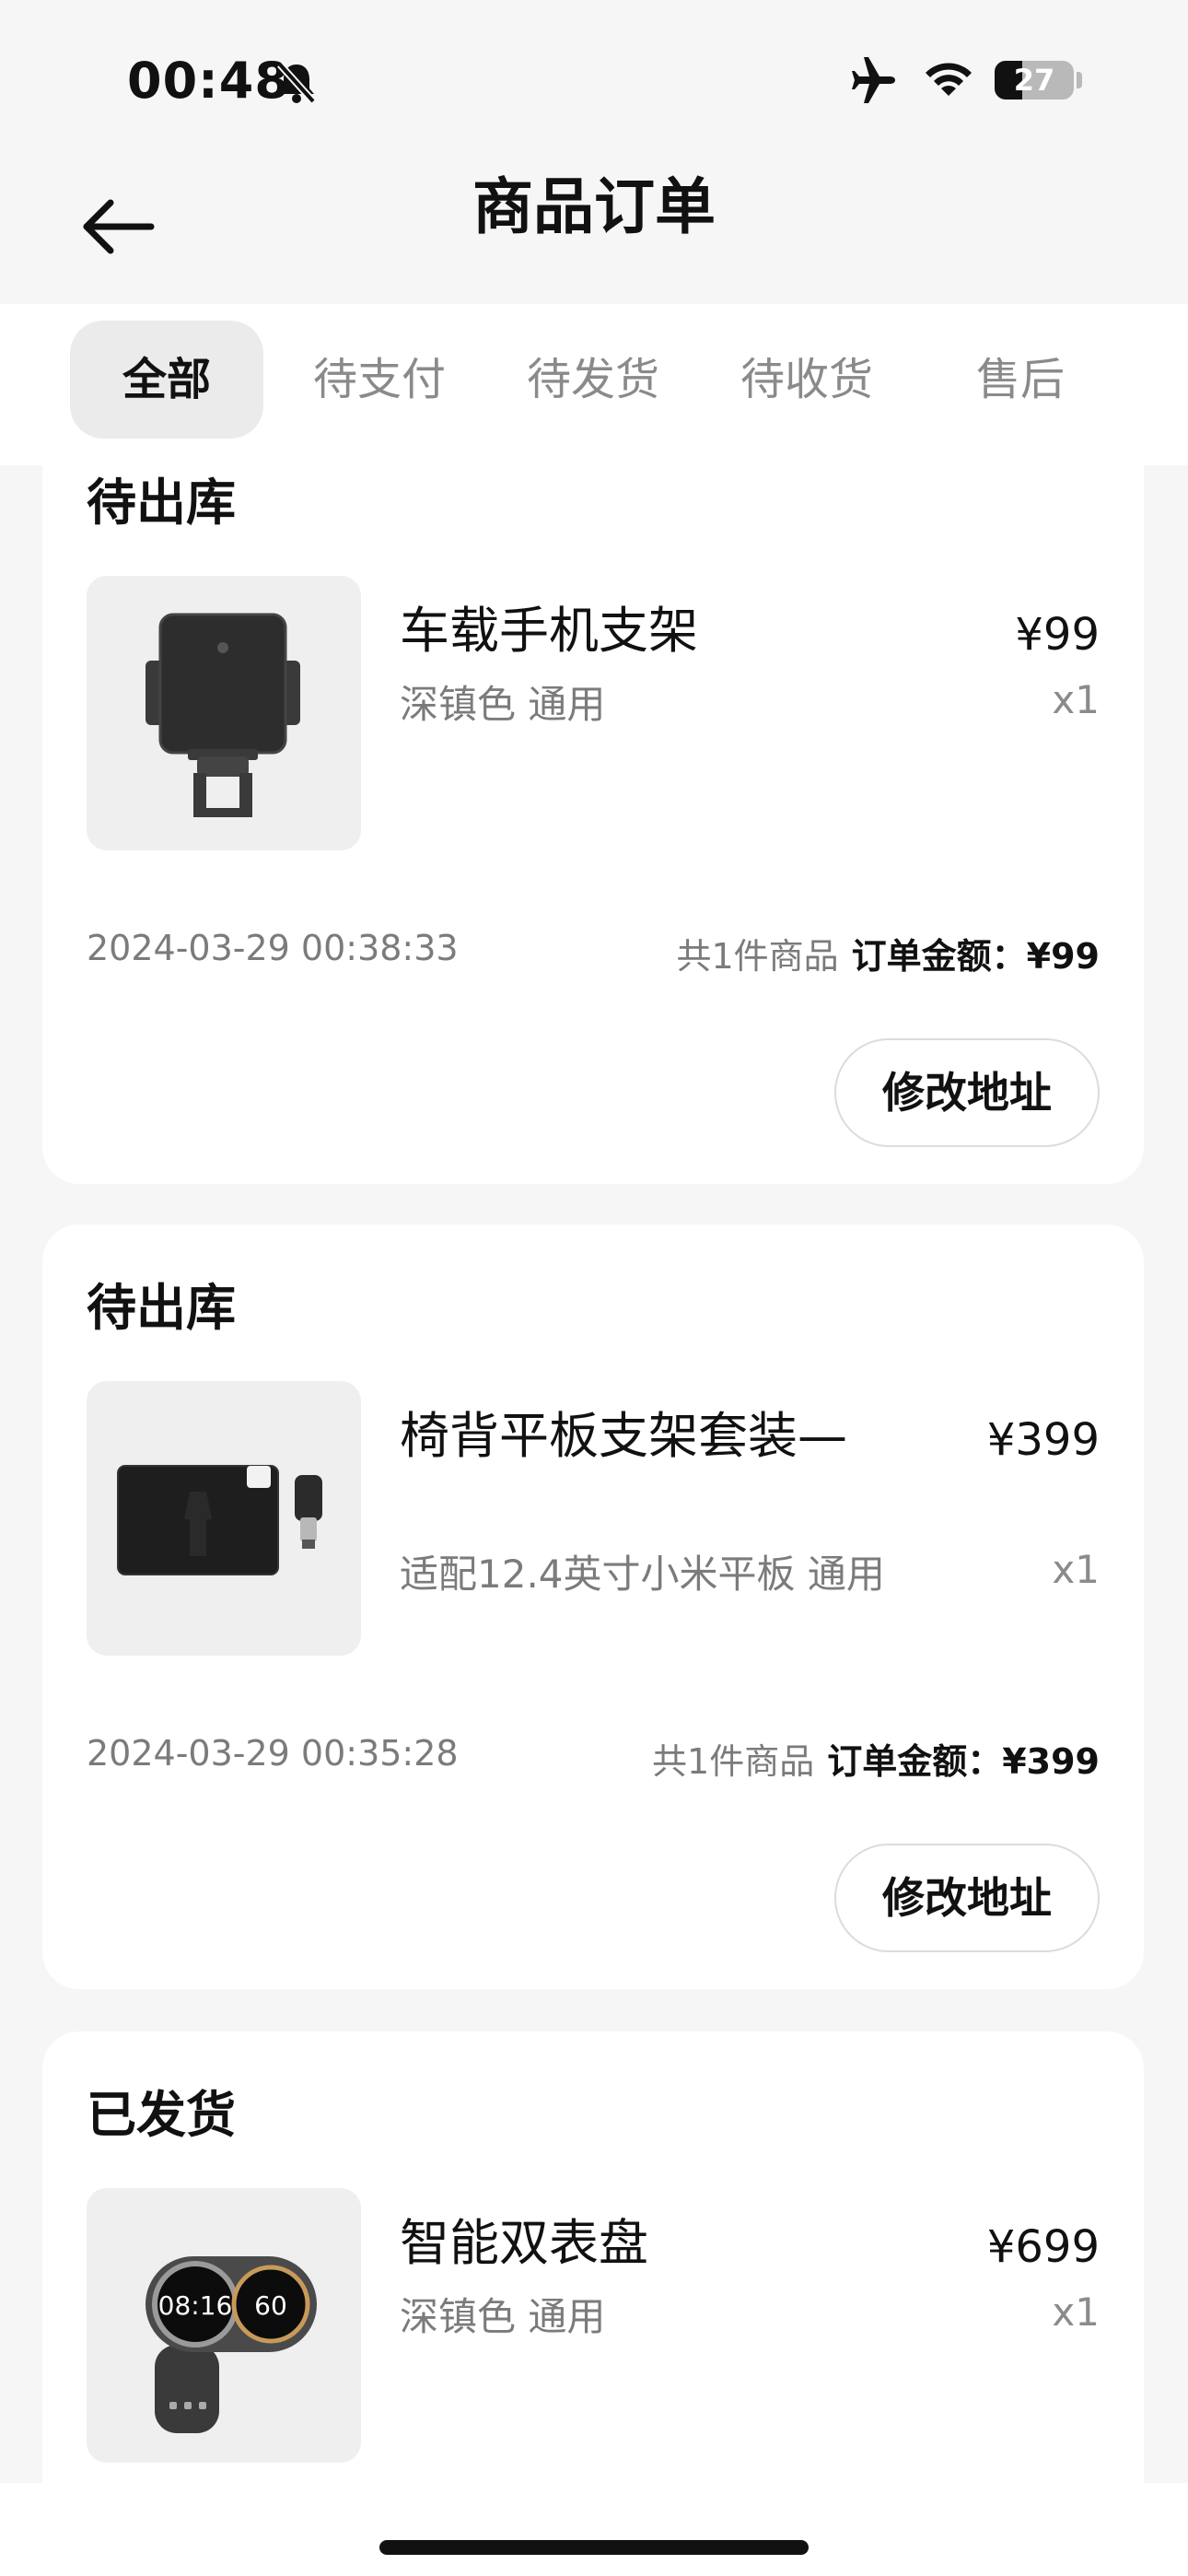 Image resolution: width=1188 pixels, height=2576 pixels. I want to click on product-name: 智能双表盘, so click(524, 2243).